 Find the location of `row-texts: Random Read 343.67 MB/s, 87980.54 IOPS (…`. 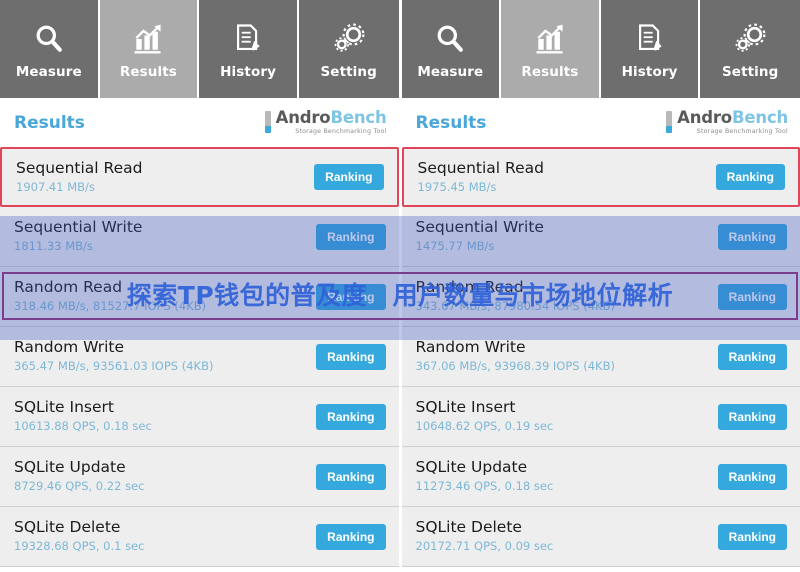

row-texts: Random Read 343.67 MB/s, 87980.54 IOPS (… is located at coordinates (515, 296).